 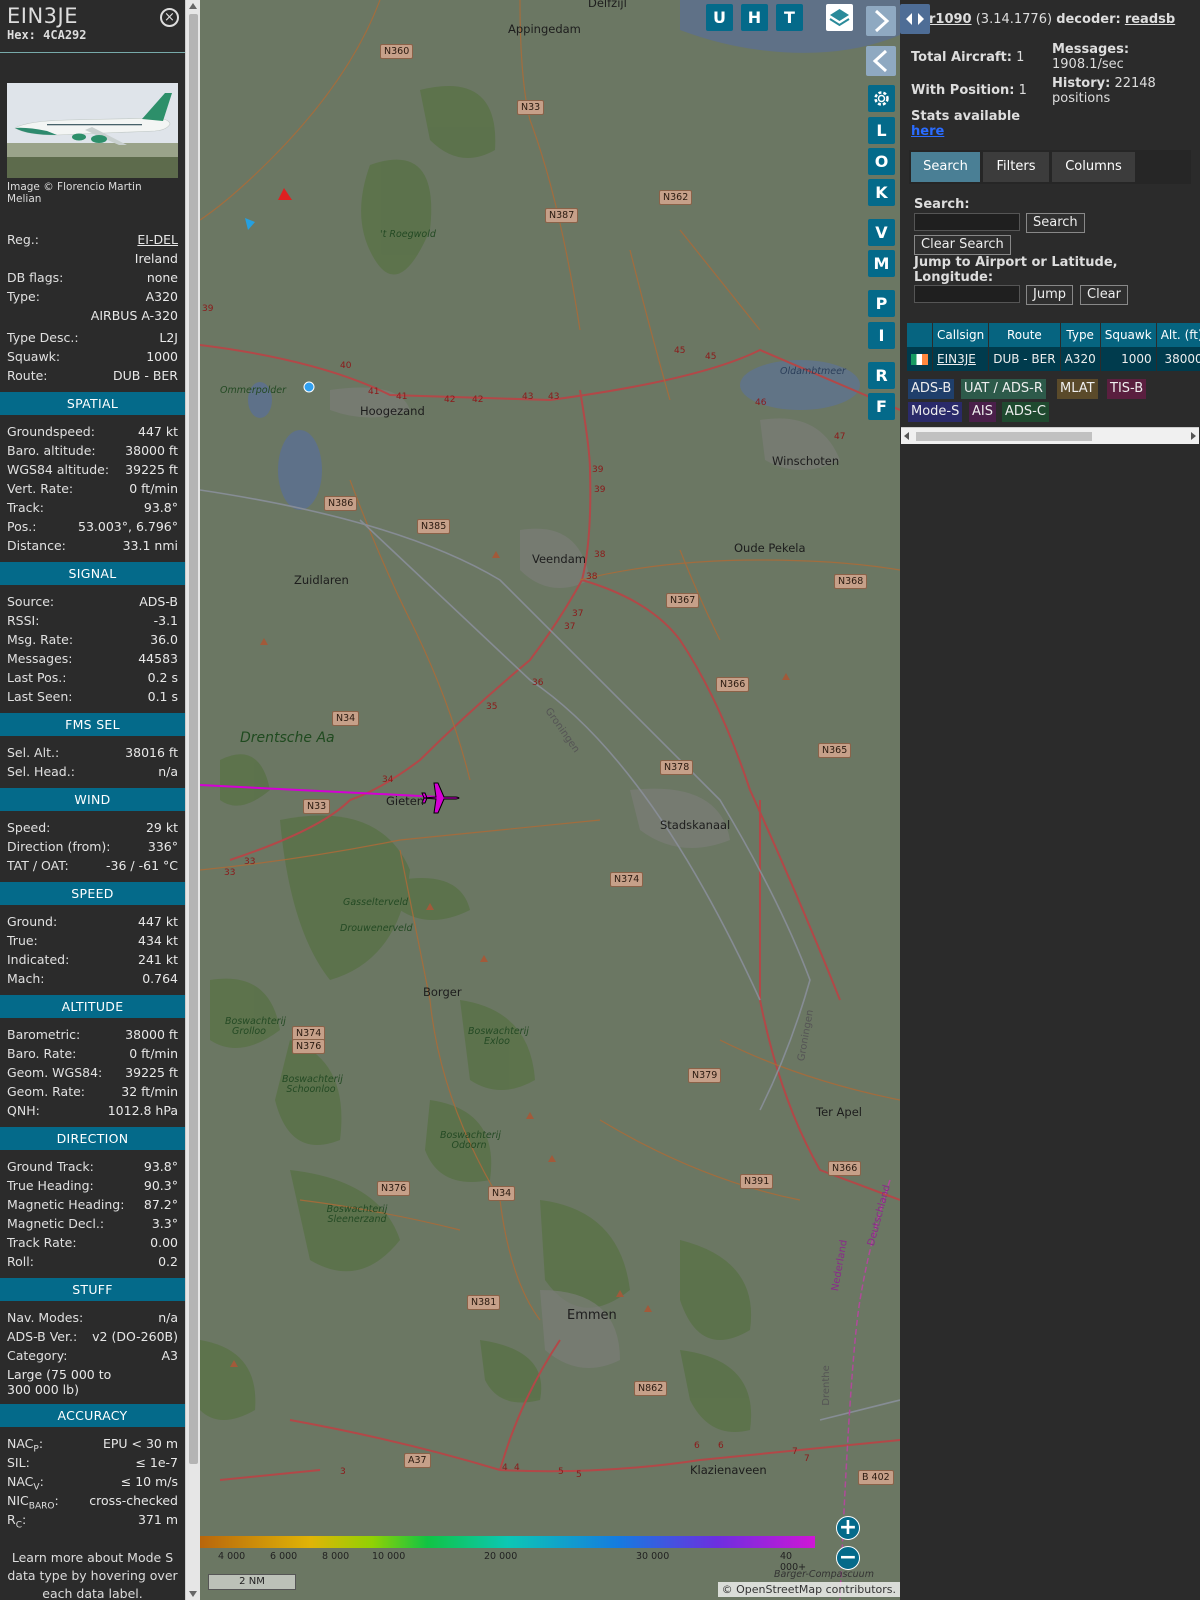 I want to click on km-marker: 39, so click(x=208, y=309).